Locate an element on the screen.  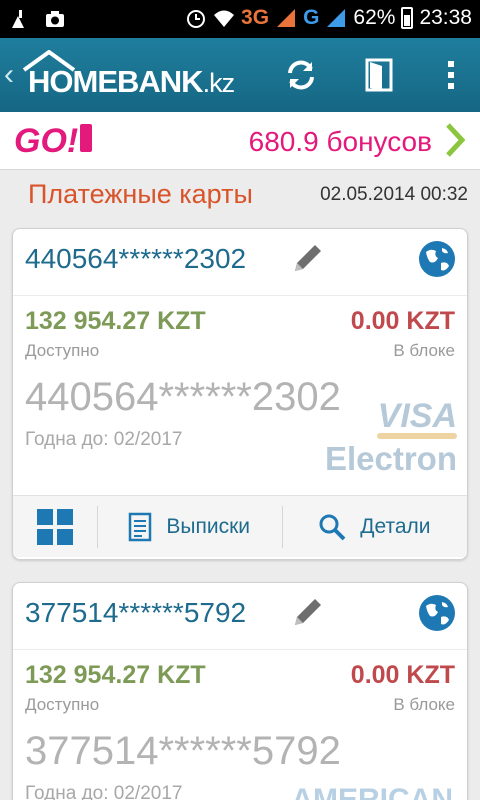
cleaner-icon is located at coordinates (18, 19).